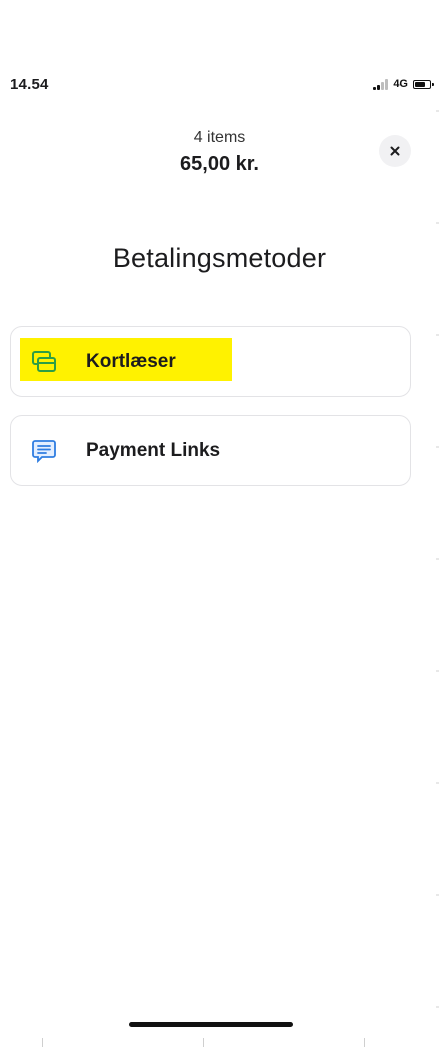 The height and width of the screenshot is (1047, 439). I want to click on close-button, so click(395, 151).